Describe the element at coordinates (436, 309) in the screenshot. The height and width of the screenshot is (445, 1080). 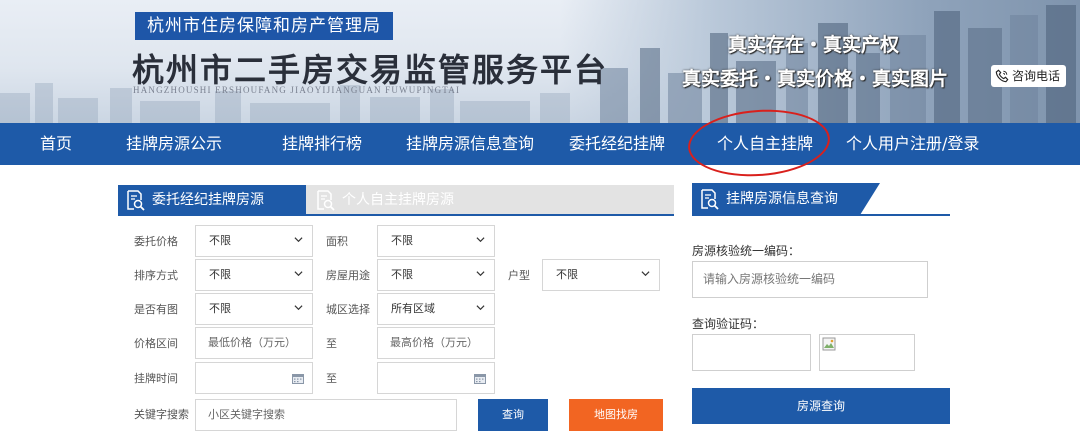
I see `district-select: 所有区域` at that location.